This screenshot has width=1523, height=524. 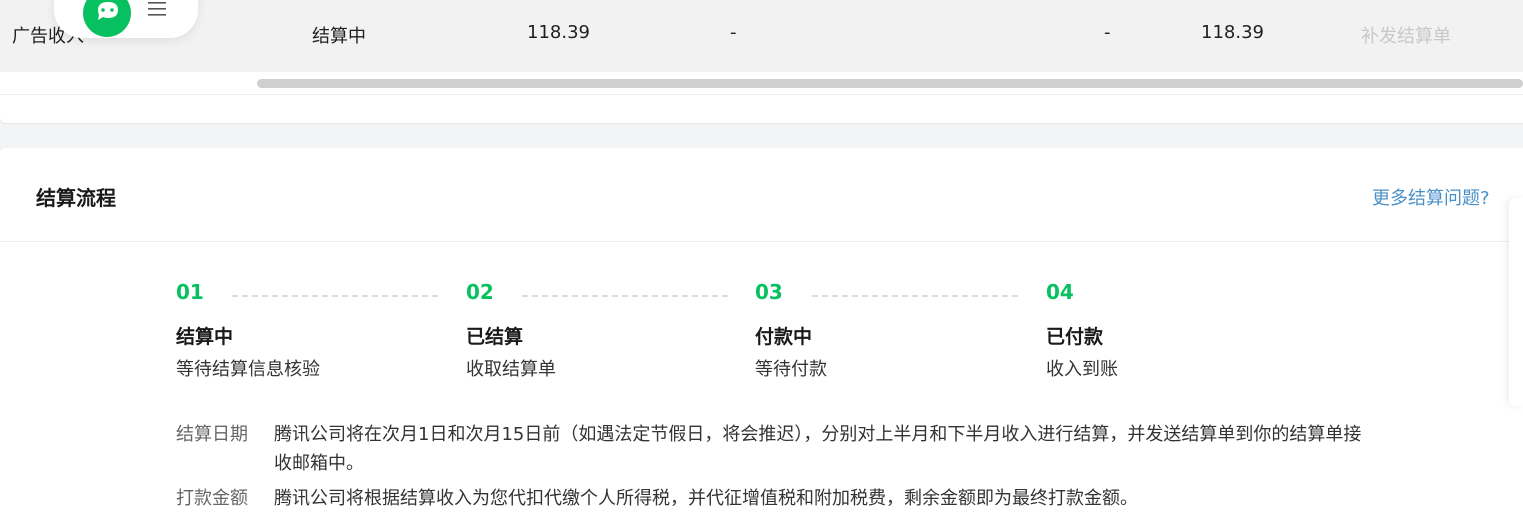 I want to click on cell-column-4: -, so click(x=733, y=32).